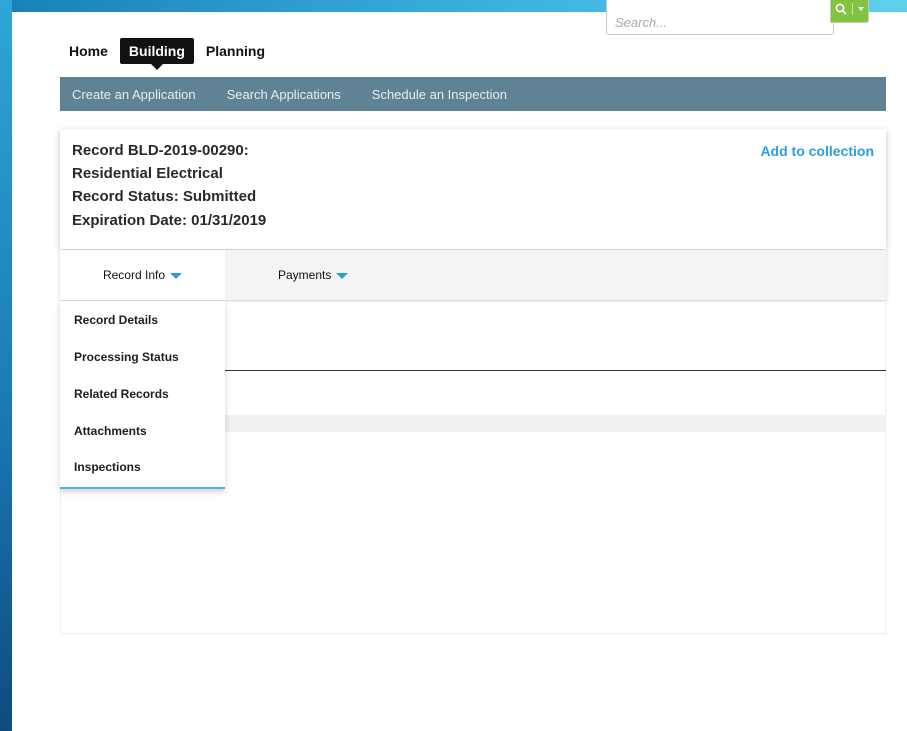  What do you see at coordinates (121, 394) in the screenshot?
I see `menu-item-related-records: Related Records` at bounding box center [121, 394].